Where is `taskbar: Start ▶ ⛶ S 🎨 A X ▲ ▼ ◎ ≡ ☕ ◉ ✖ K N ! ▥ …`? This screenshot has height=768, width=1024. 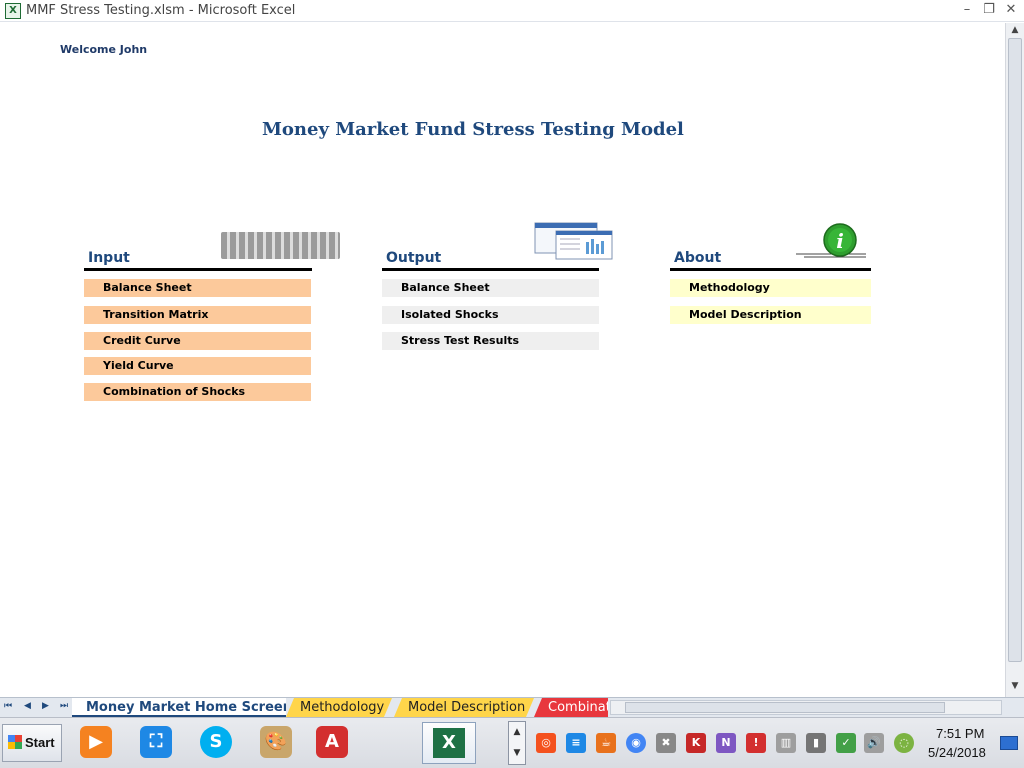 taskbar: Start ▶ ⛶ S 🎨 A X ▲ ▼ ◎ ≡ ☕ ◉ ✖ K N ! ▥ … is located at coordinates (512, 742).